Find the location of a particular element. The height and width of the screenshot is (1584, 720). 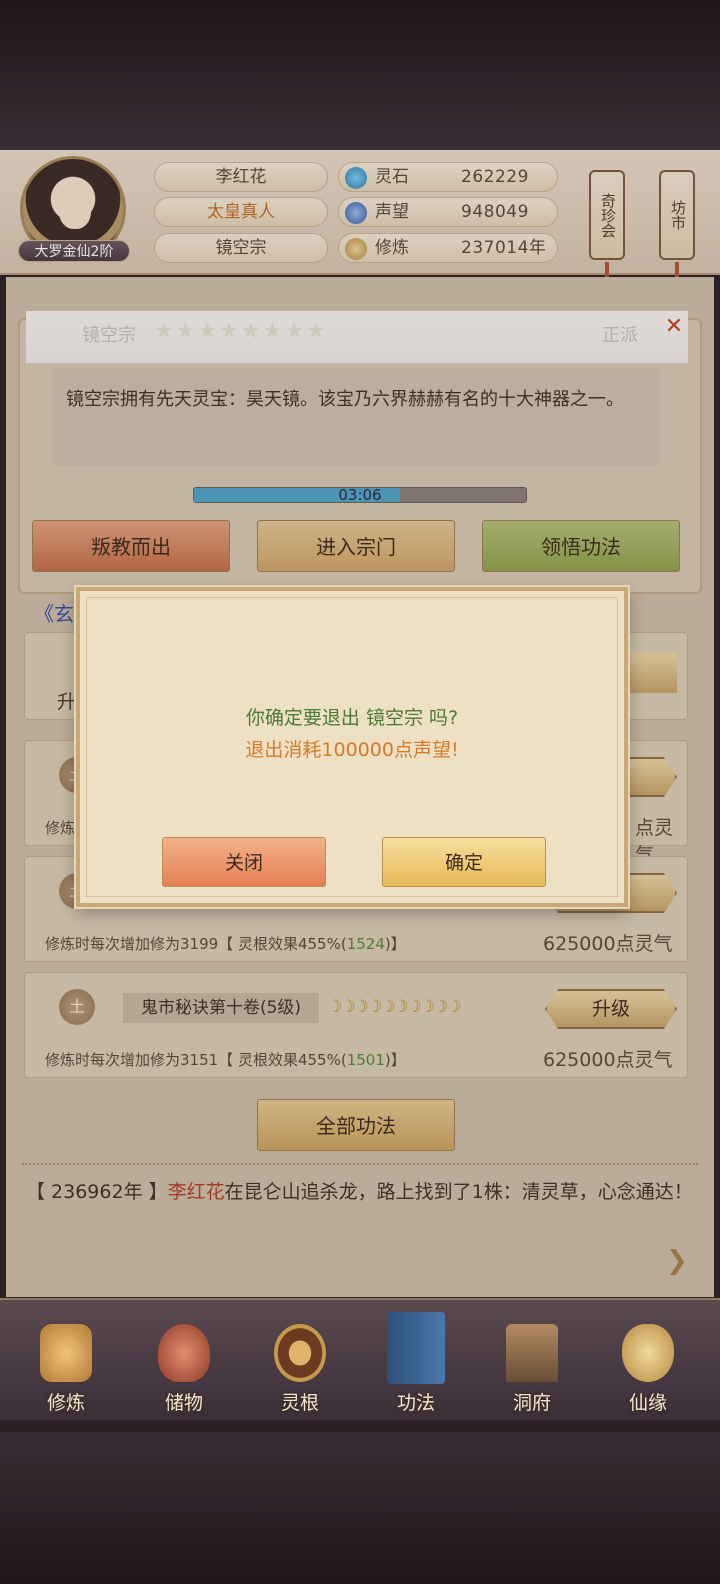

nav-label: 修炼 is located at coordinates (65, 1403).